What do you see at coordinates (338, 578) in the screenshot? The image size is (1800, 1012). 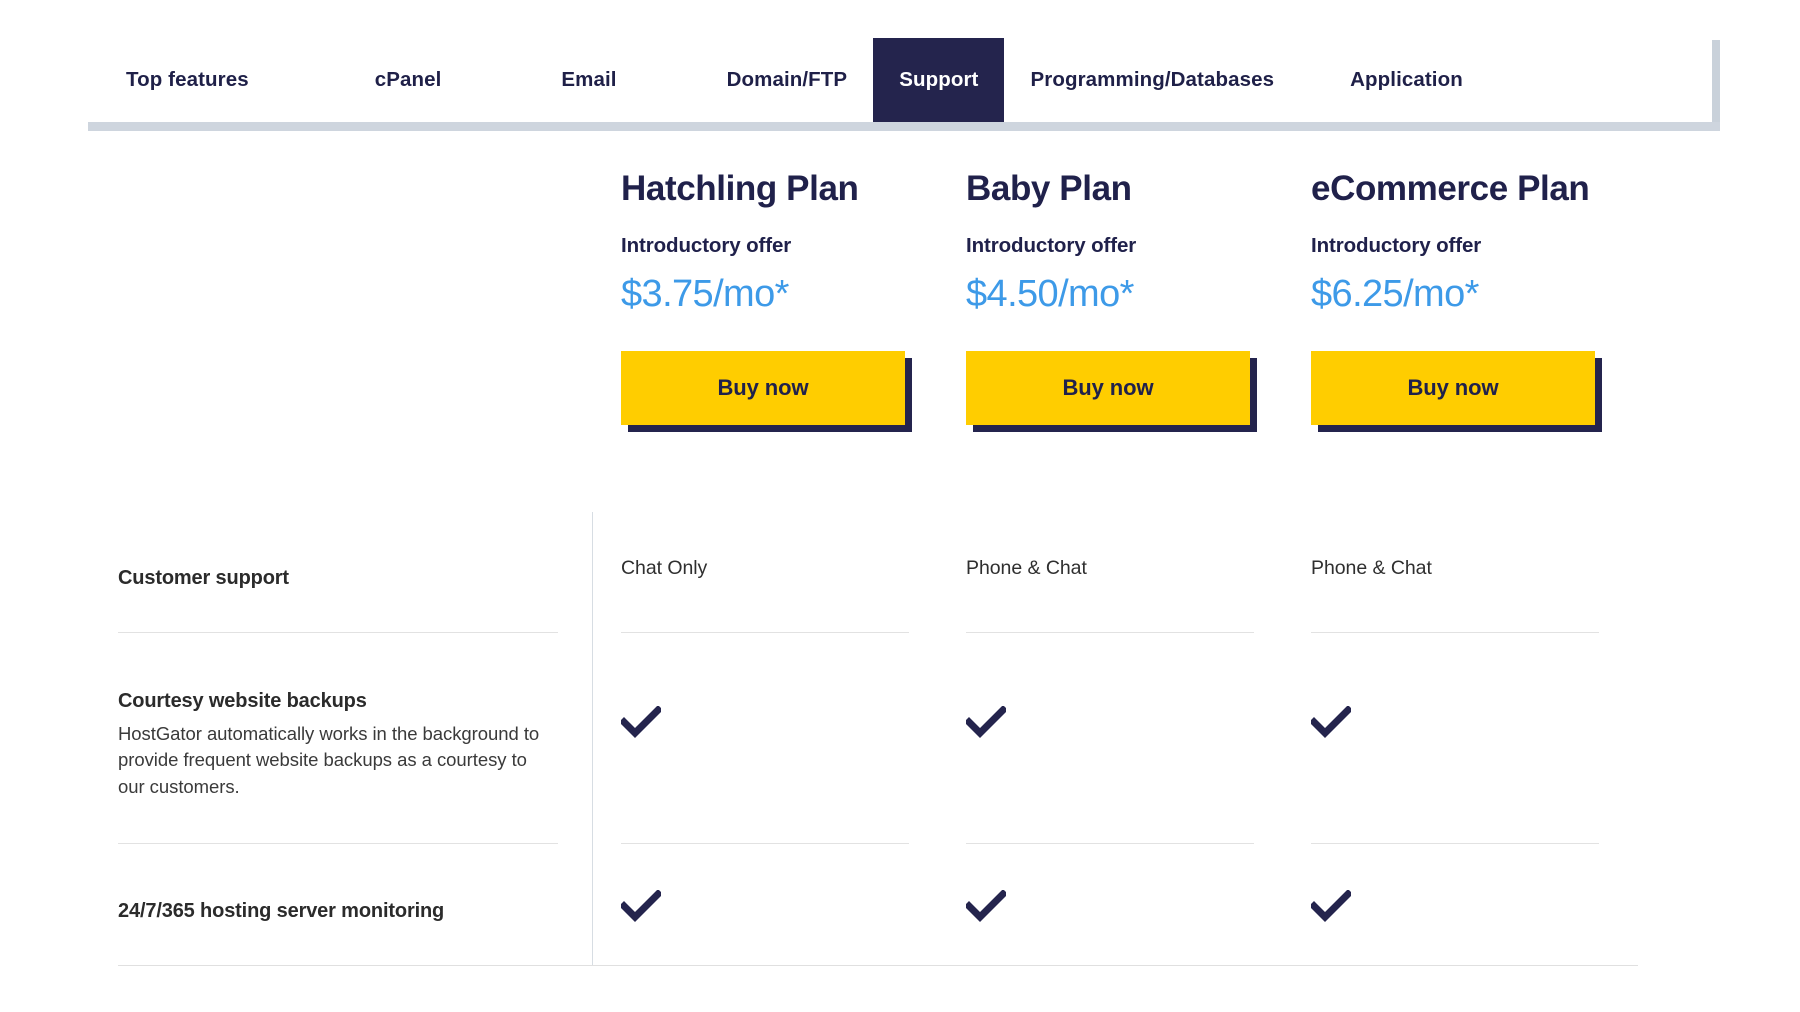 I see `feature-label: Customer support` at bounding box center [338, 578].